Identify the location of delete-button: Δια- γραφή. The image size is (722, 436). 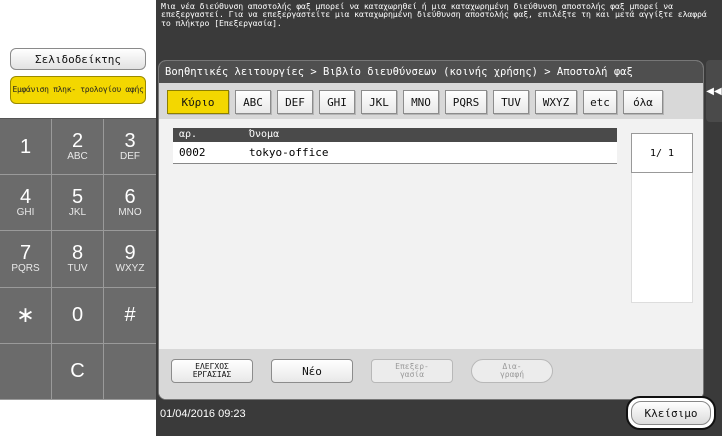
(512, 371).